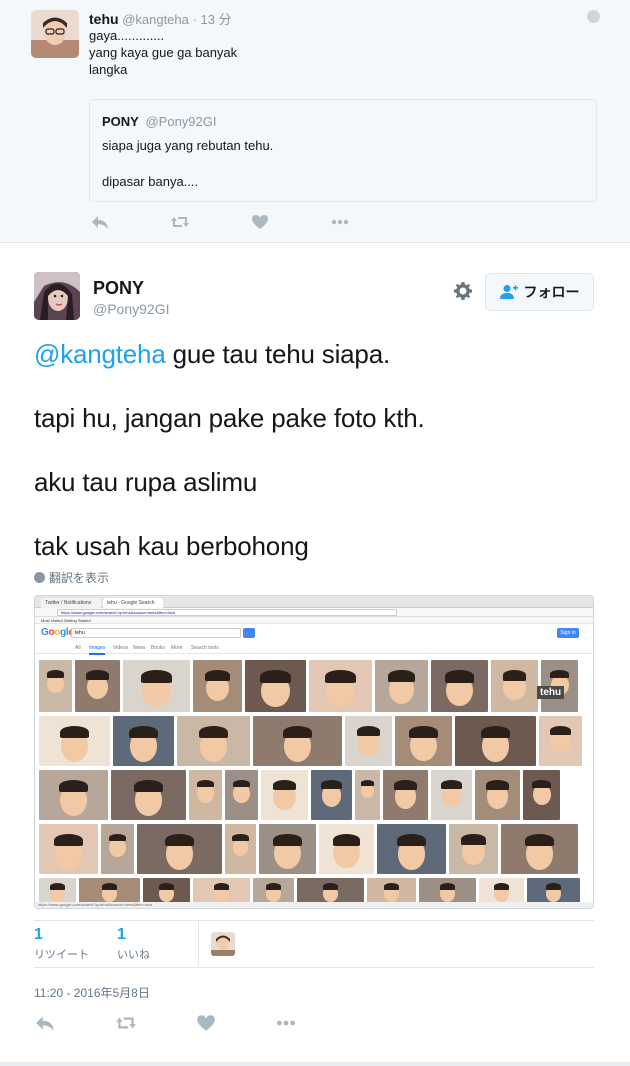  I want to click on follow-label: フォロー, so click(551, 292).